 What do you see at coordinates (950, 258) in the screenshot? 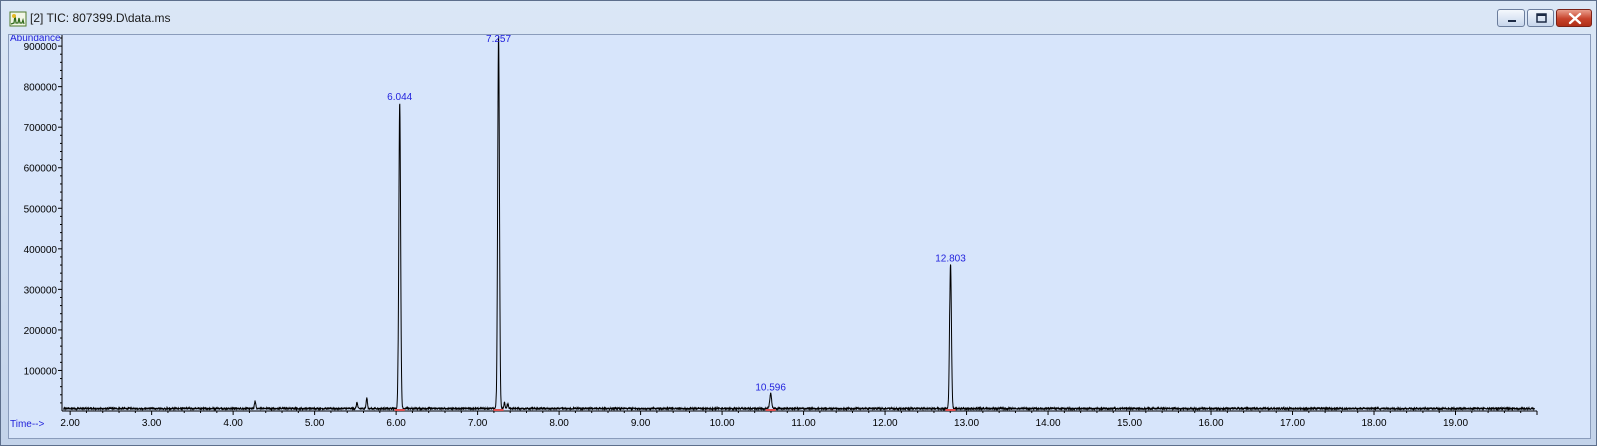
I see `peak-label: 12.803` at bounding box center [950, 258].